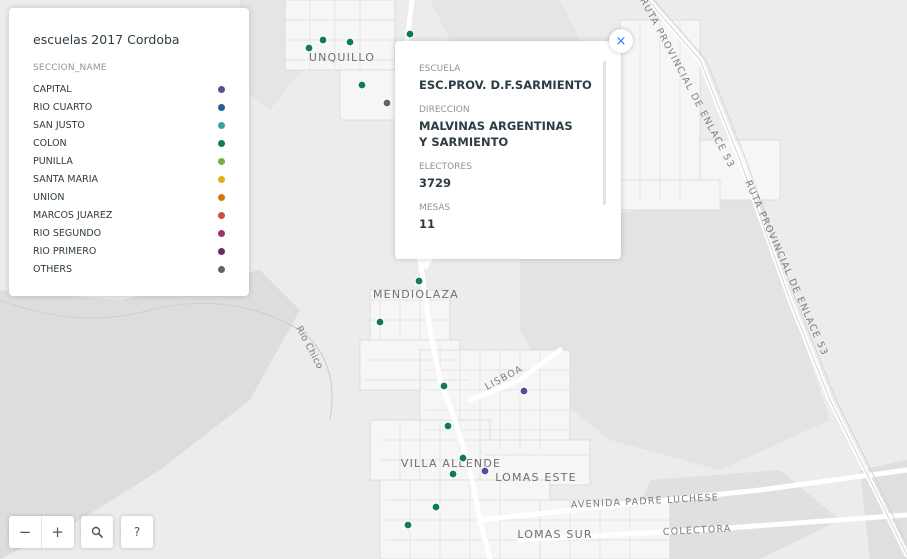 The image size is (907, 559). I want to click on legend-item: SANTA MARIA, so click(129, 179).